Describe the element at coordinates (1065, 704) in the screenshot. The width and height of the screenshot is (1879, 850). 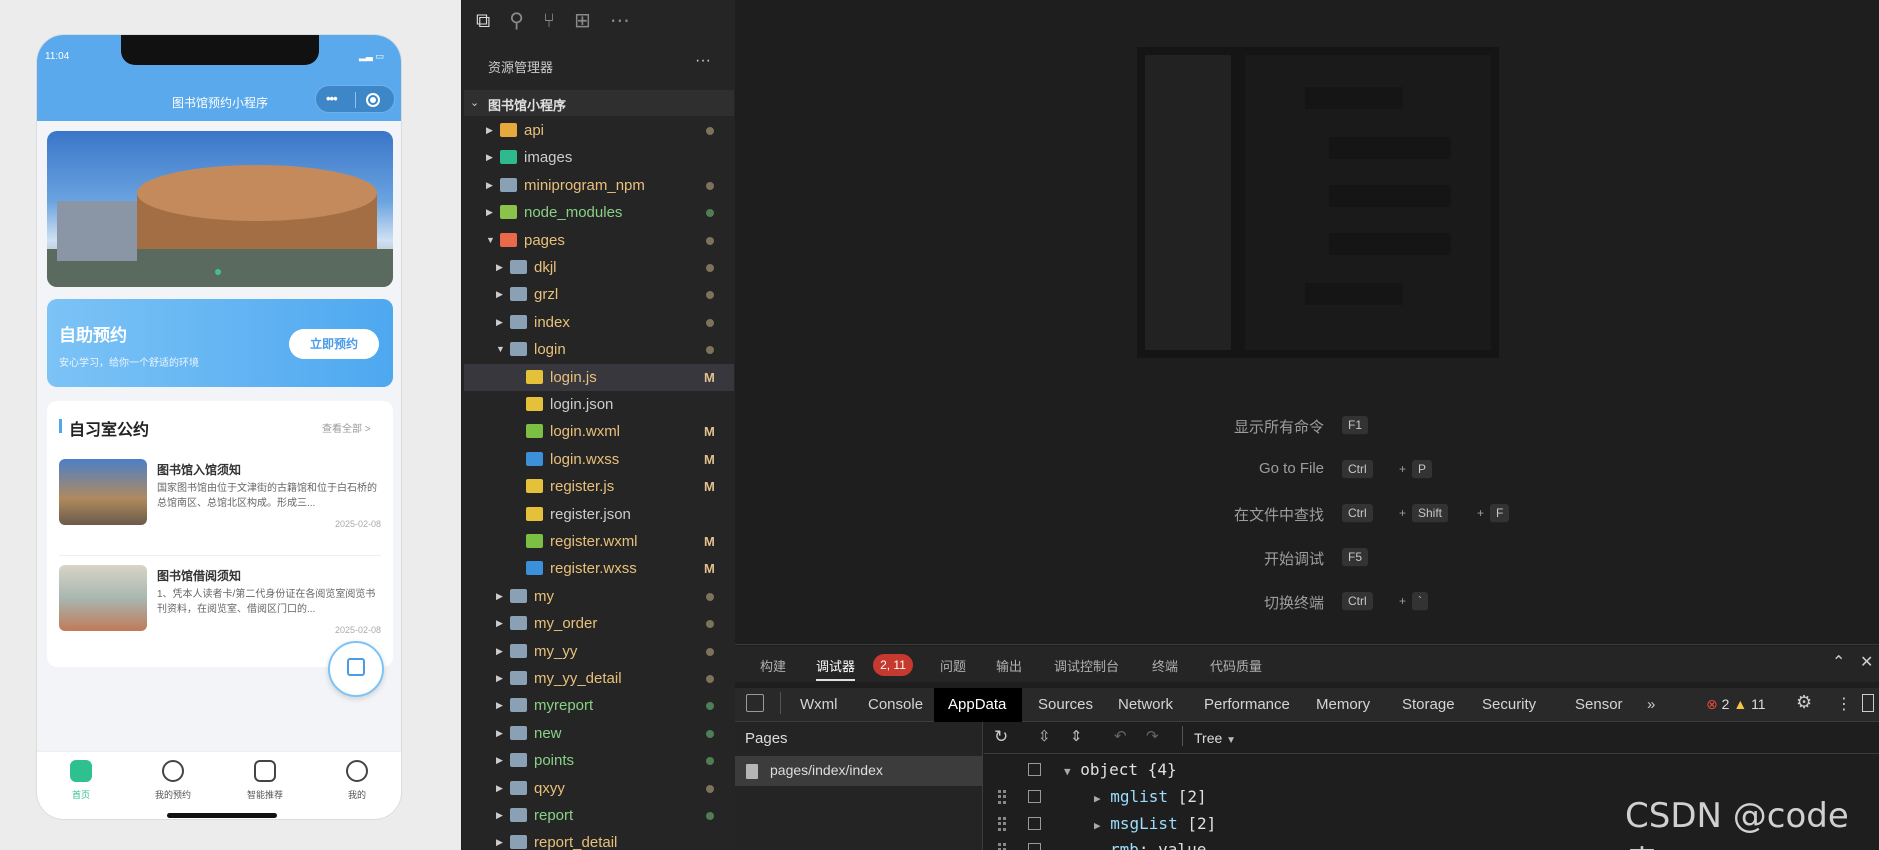
I see `devtools-tab-sources: Sources` at that location.